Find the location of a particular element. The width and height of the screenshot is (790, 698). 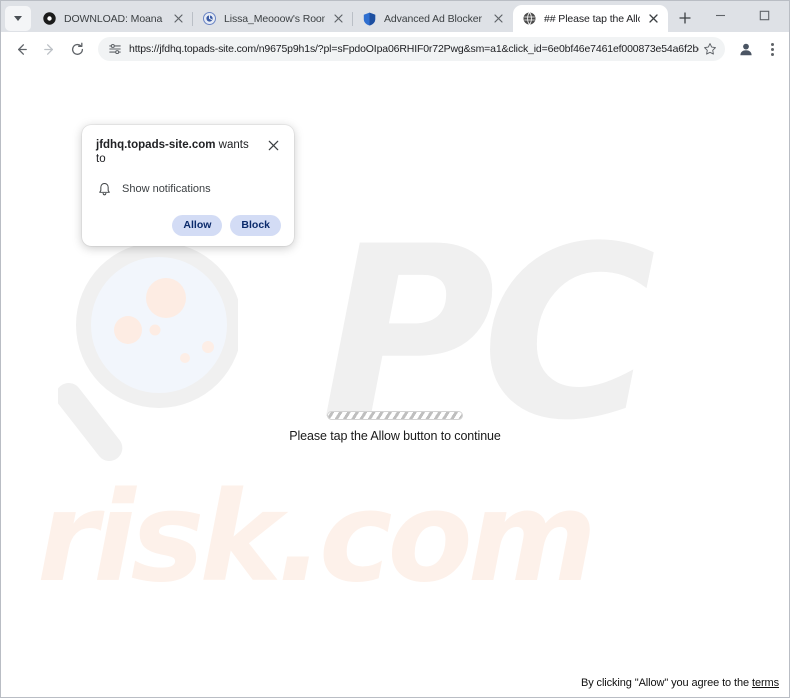

permission-row: Show notifications is located at coordinates (188, 189).